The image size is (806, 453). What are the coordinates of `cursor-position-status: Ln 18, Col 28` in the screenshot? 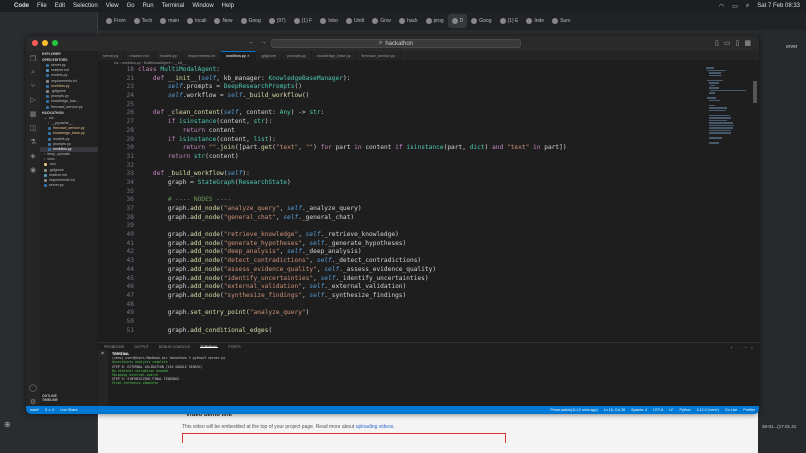 It's located at (614, 410).